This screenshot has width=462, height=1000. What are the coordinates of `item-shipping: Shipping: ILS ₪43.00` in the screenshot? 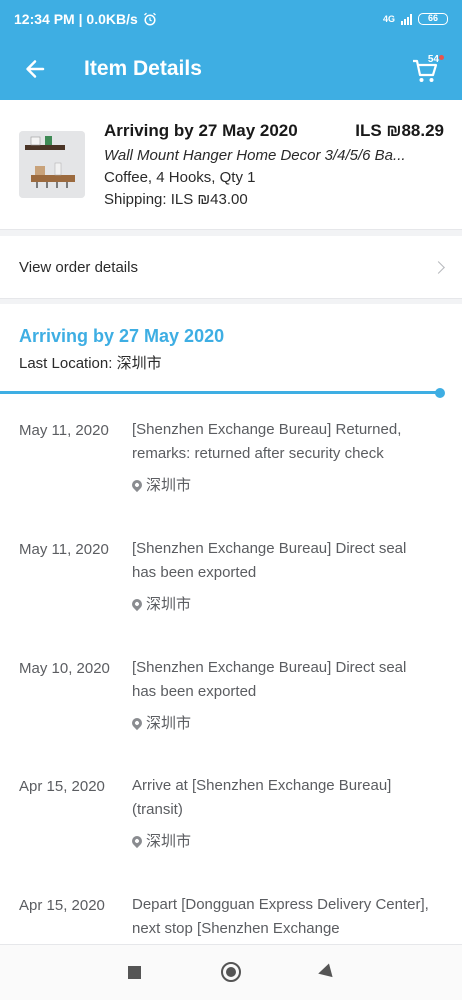 It's located at (176, 199).